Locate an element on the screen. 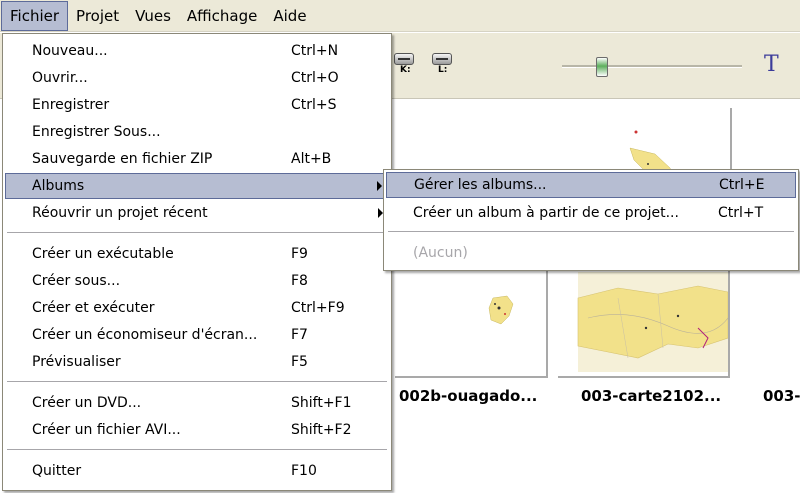 This screenshot has height=493, width=800. menu-item-gerer-albums: Gérer les albums... Ctrl+E is located at coordinates (591, 185).